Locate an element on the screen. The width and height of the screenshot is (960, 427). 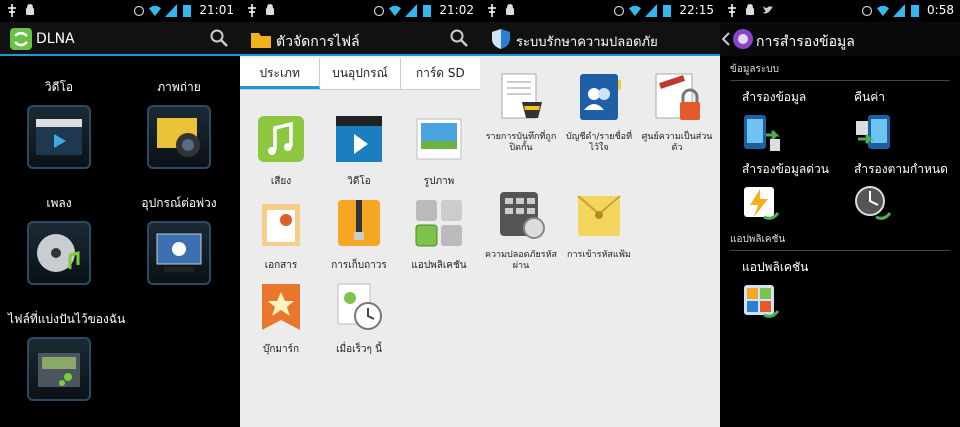
back-chevron-icon is located at coordinates (726, 39).